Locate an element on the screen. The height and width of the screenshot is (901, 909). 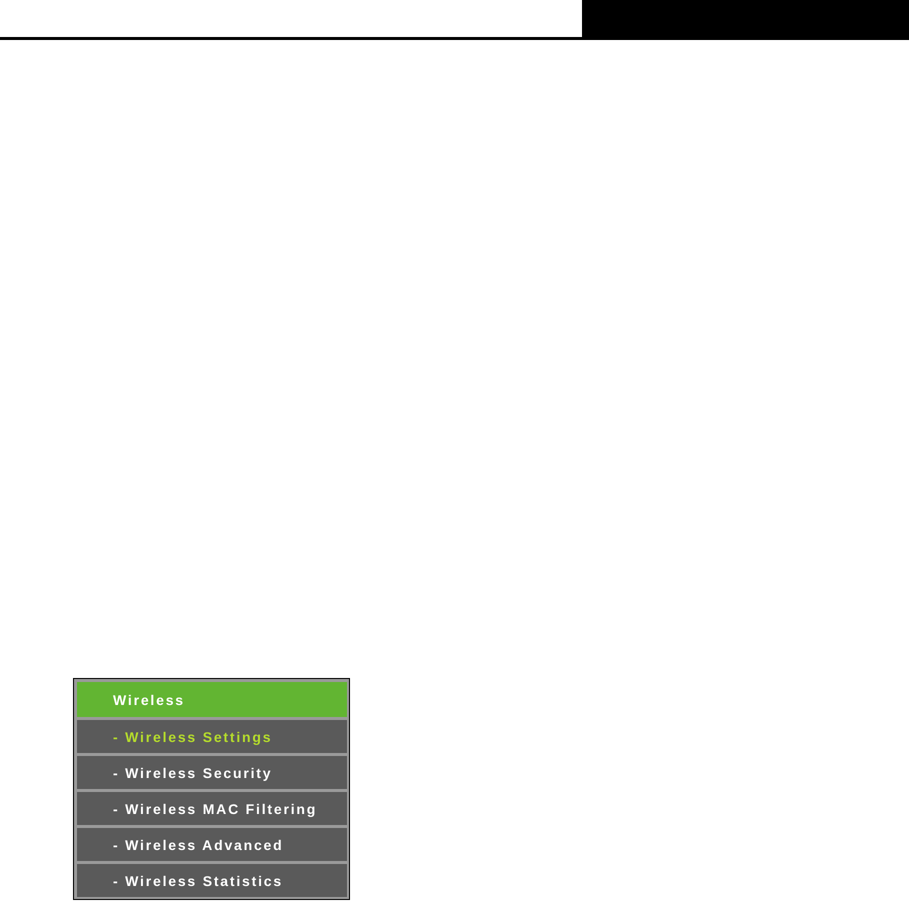
menu-item: - Wireless MAC Filtering is located at coordinates (212, 808).